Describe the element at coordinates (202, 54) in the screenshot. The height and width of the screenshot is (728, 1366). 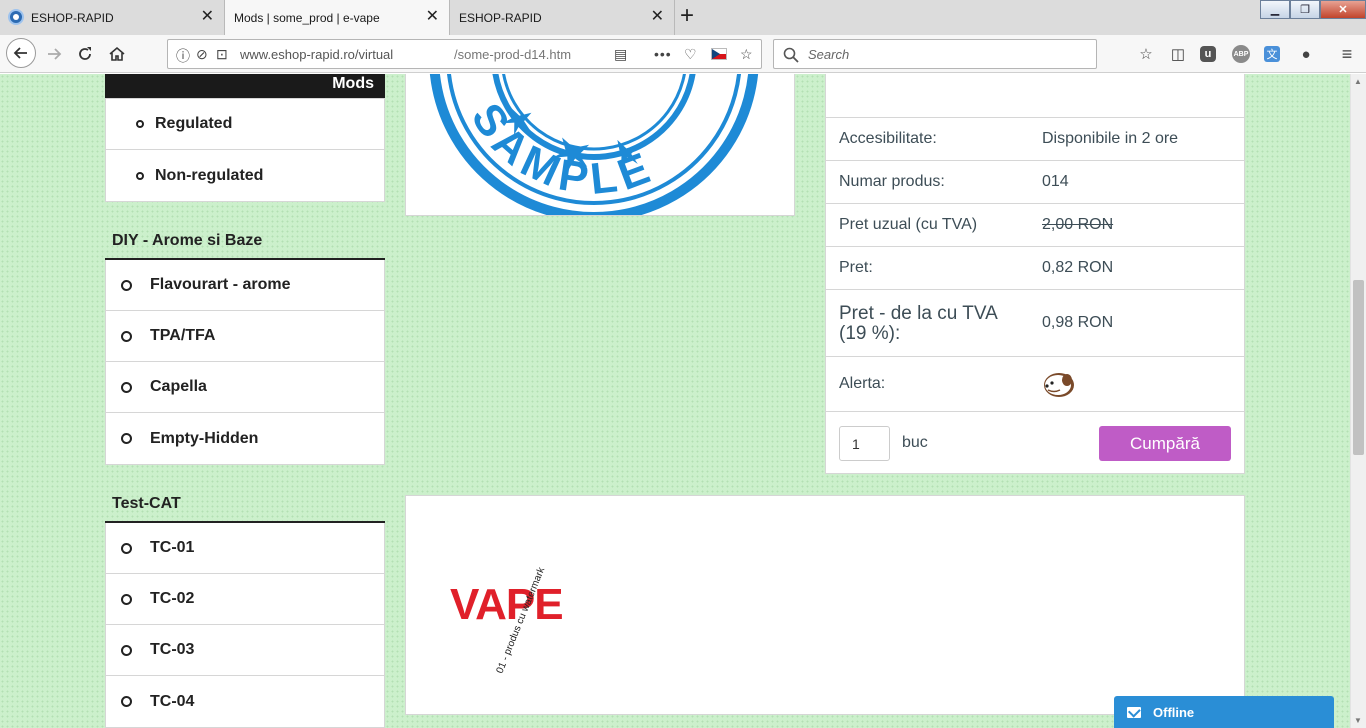
I see `tracking-protection-icon: ⊘` at that location.